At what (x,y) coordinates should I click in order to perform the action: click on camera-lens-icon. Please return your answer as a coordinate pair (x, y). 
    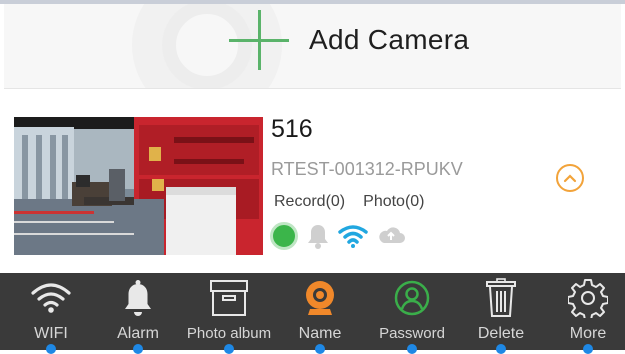
    Looking at the image, I should click on (320, 298).